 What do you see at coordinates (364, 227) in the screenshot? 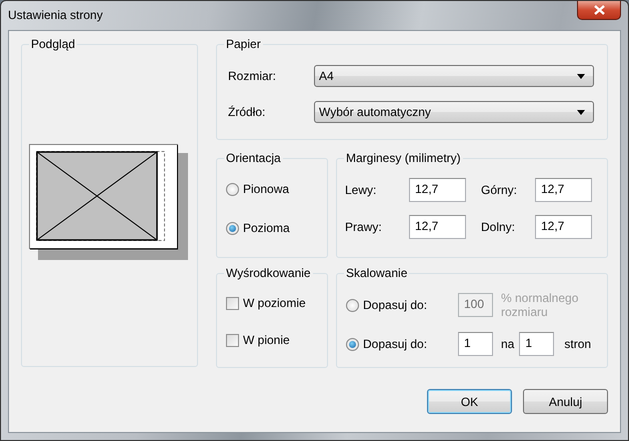
I see `field-label: Prawy:` at bounding box center [364, 227].